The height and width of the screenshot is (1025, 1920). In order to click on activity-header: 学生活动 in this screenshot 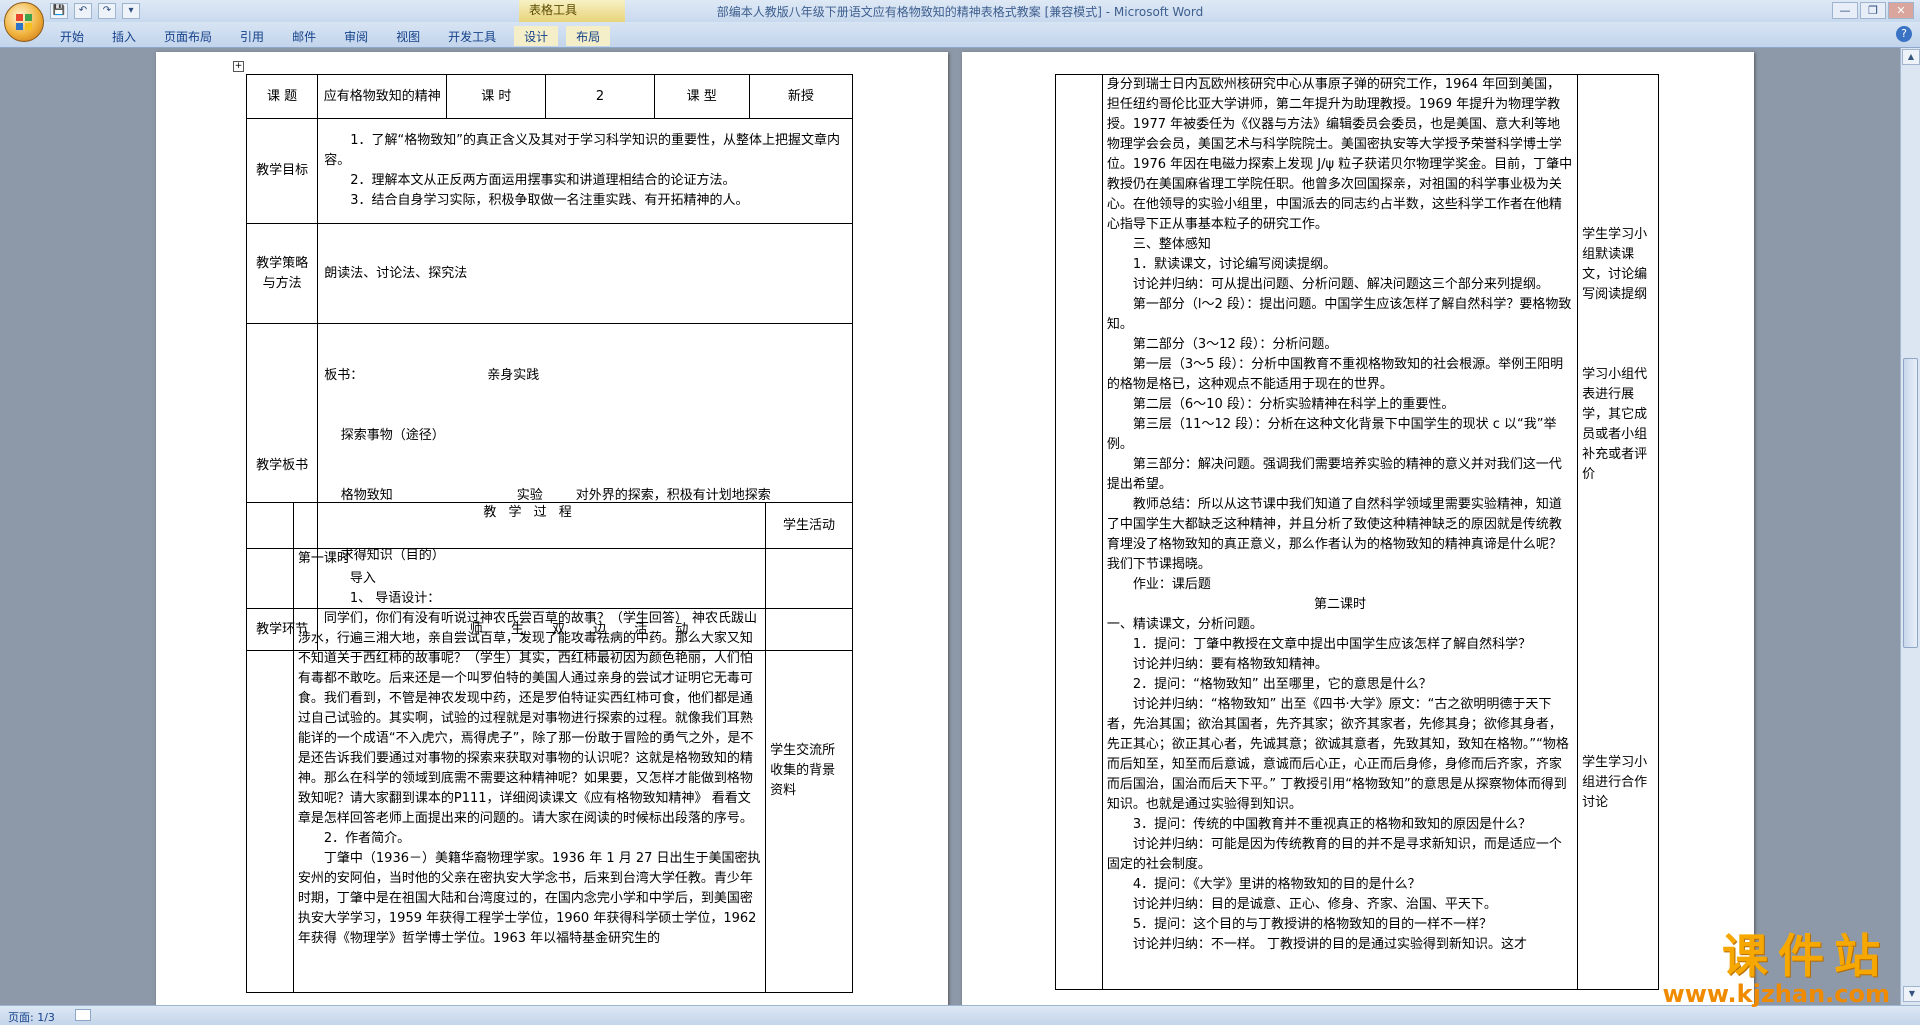, I will do `click(809, 525)`.